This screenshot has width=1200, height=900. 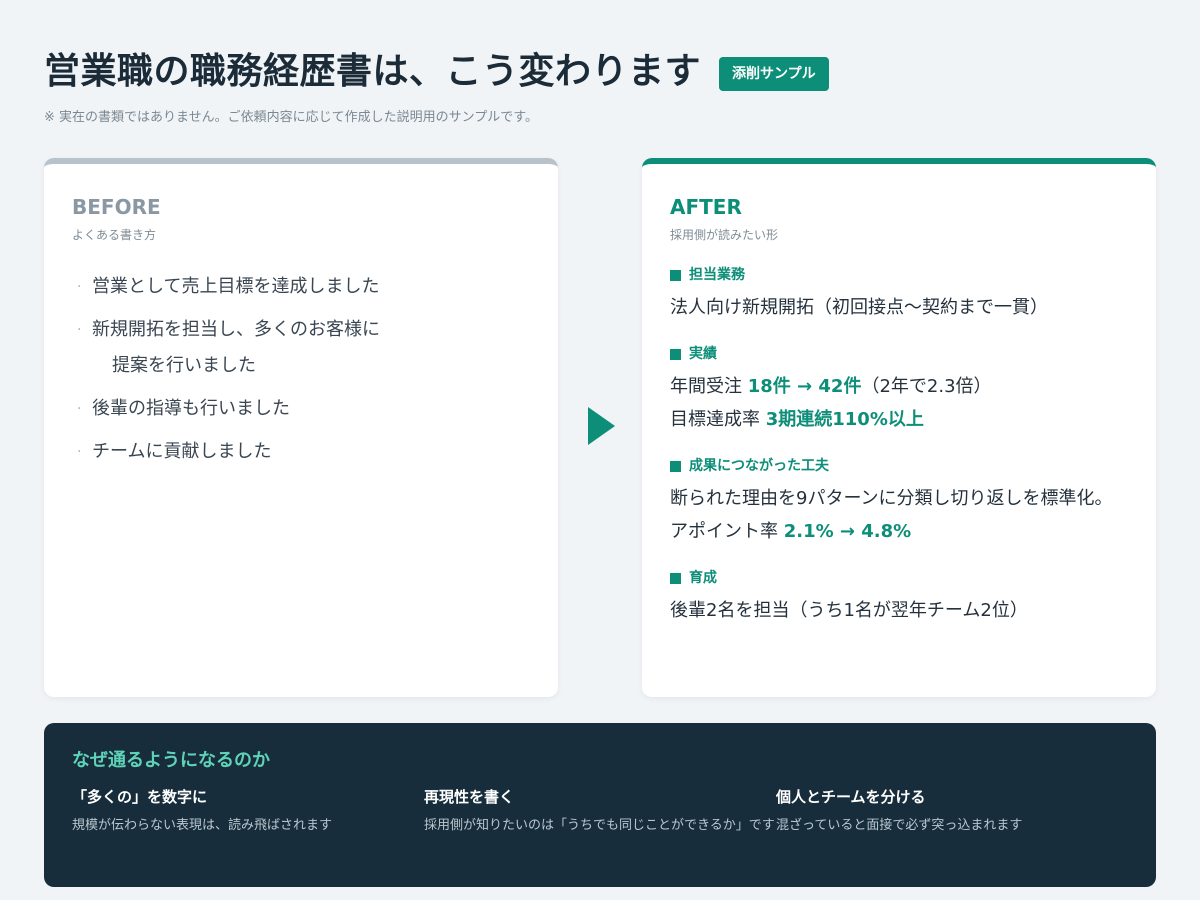 I want to click on after-subtitle: 採用側が読みたい形, so click(x=724, y=235).